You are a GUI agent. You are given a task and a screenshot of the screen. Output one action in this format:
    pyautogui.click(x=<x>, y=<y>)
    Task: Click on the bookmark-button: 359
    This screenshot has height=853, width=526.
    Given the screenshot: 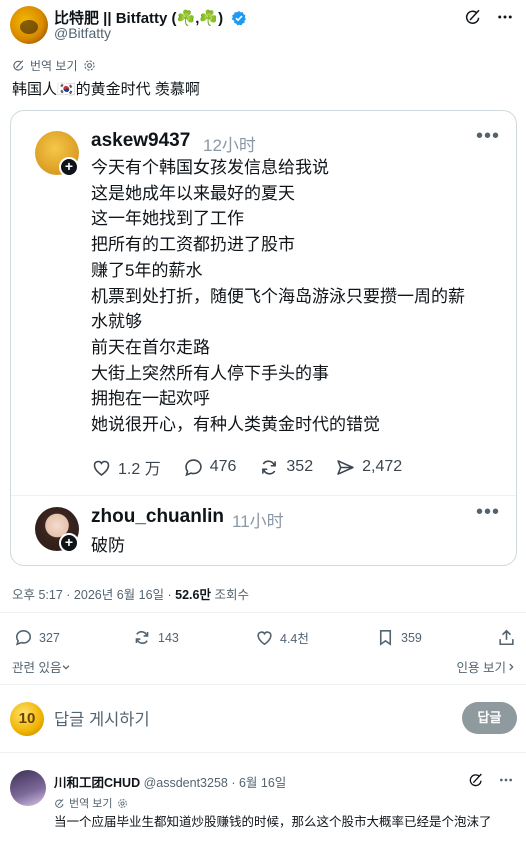 What is the action you would take?
    pyautogui.click(x=399, y=637)
    